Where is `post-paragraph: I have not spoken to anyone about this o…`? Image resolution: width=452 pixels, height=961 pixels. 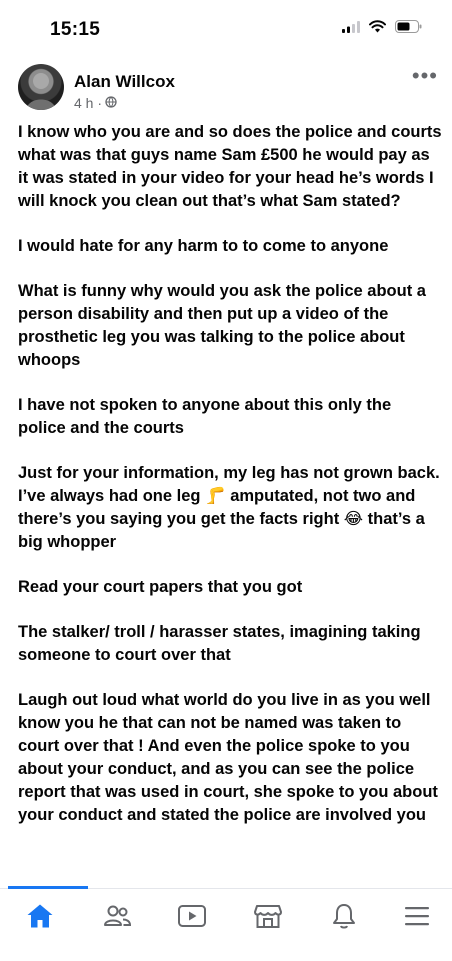
post-paragraph: I have not spoken to anyone about this o… is located at coordinates (205, 416).